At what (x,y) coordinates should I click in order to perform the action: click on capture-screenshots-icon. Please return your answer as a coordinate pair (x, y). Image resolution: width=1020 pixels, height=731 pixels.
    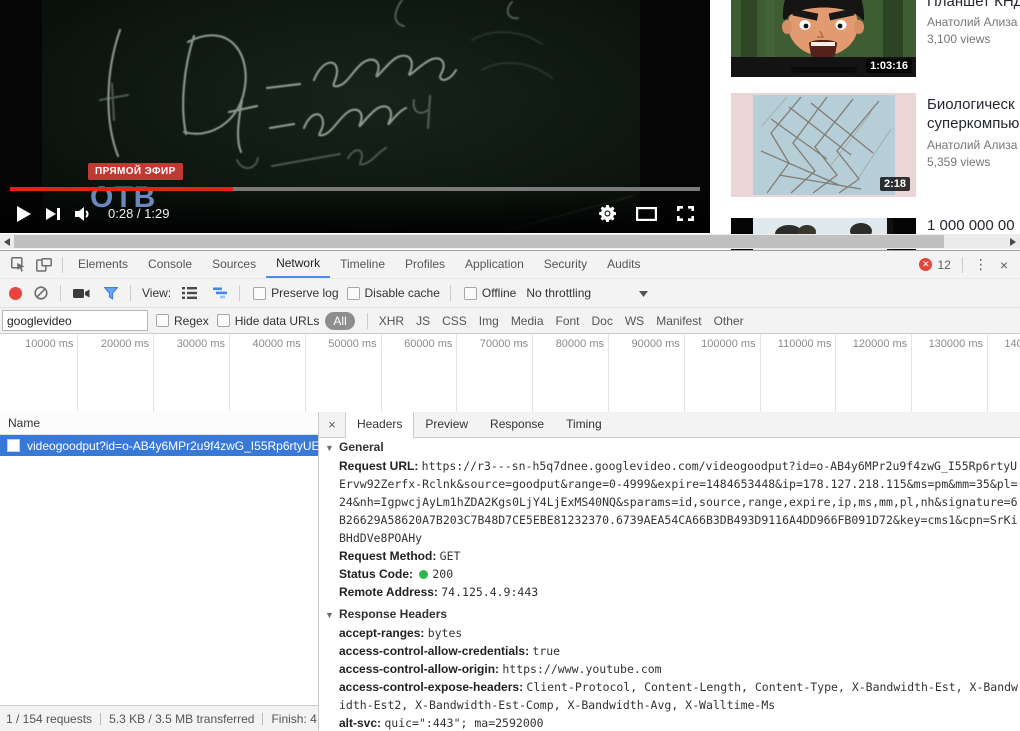
    Looking at the image, I should click on (81, 293).